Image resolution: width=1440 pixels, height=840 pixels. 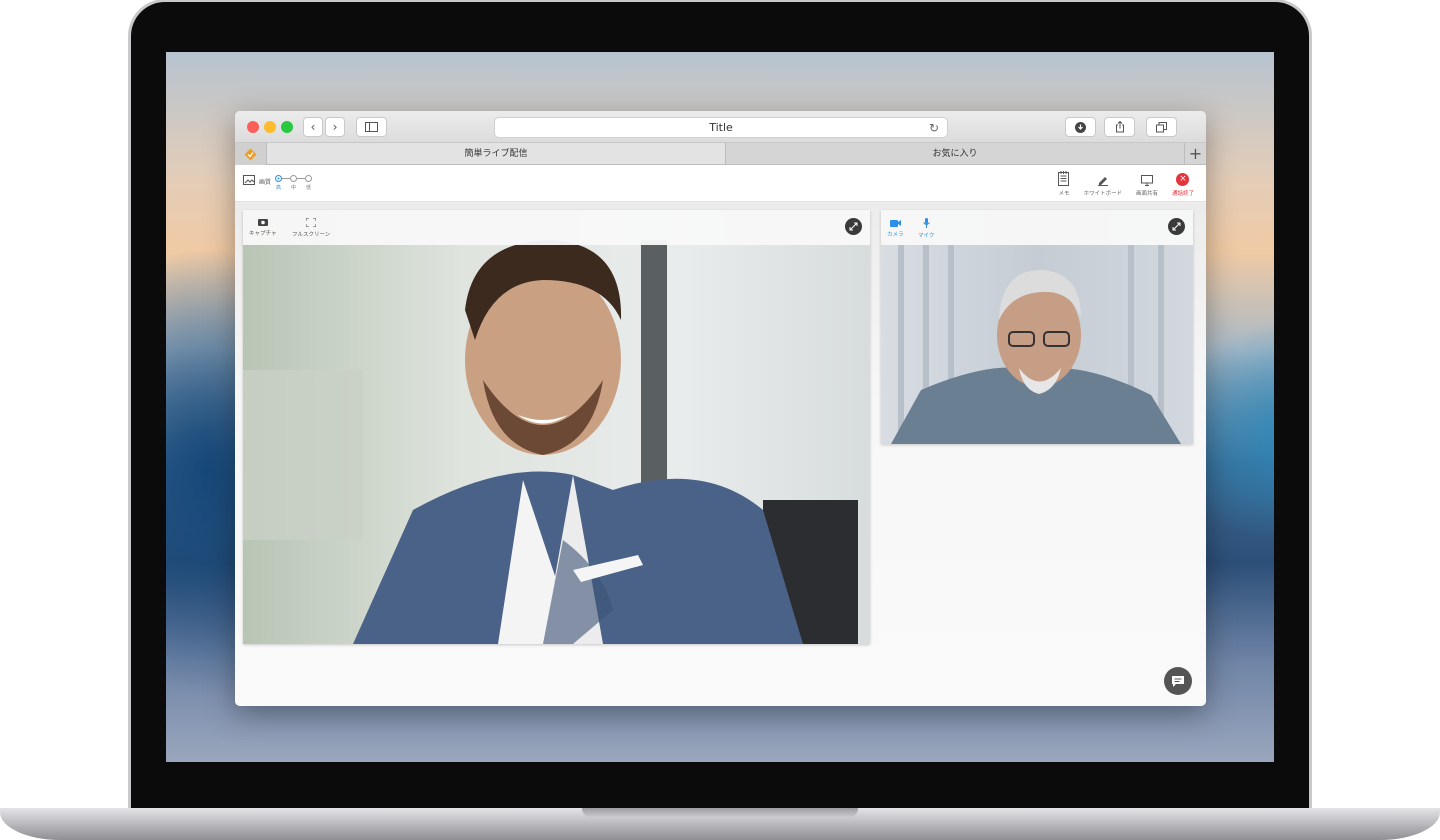 What do you see at coordinates (294, 188) in the screenshot?
I see `quality-mid-label: 中` at bounding box center [294, 188].